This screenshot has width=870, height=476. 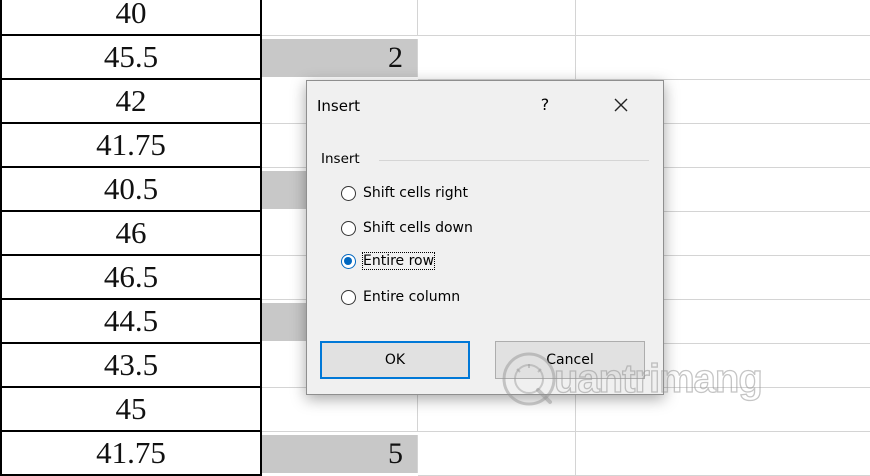 I want to click on option-entire-row: Entire row, so click(x=388, y=261).